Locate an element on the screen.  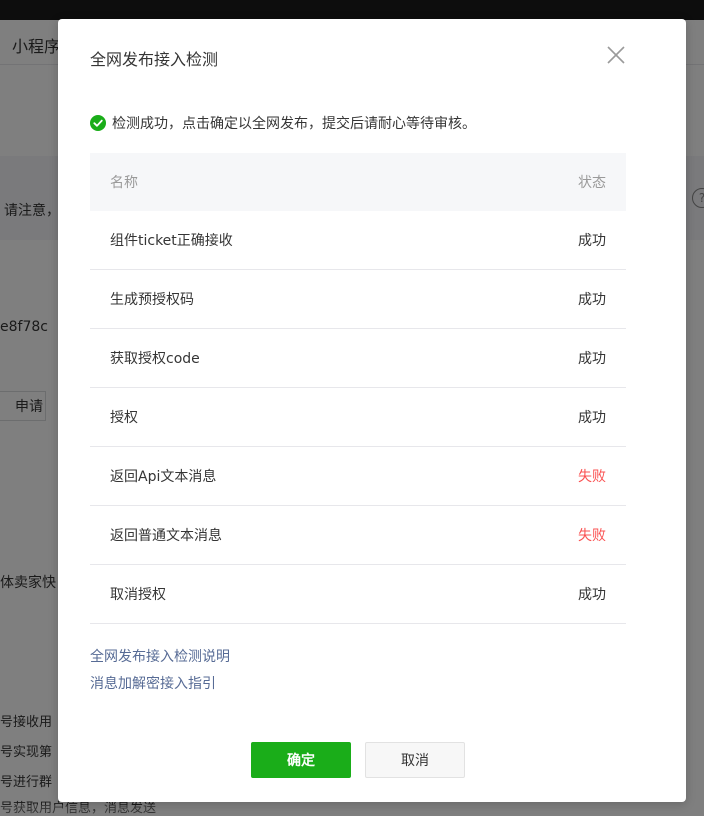
cancel-button: 取消 is located at coordinates (415, 760).